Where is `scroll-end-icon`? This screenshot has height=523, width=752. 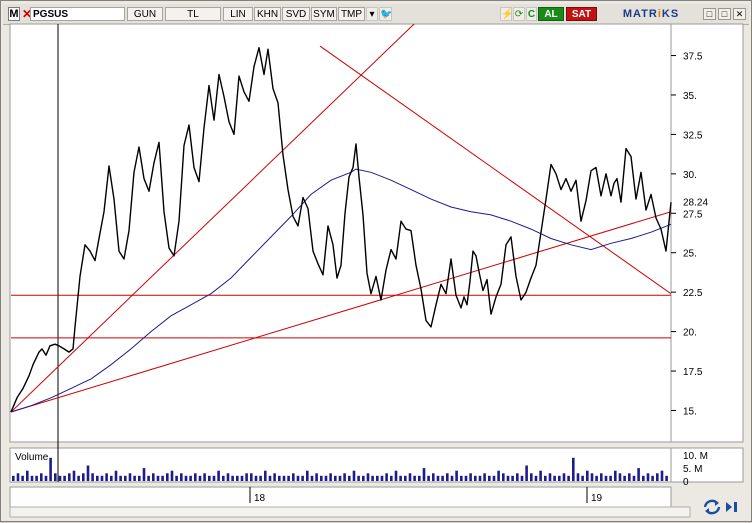
scroll-end-icon is located at coordinates (732, 507).